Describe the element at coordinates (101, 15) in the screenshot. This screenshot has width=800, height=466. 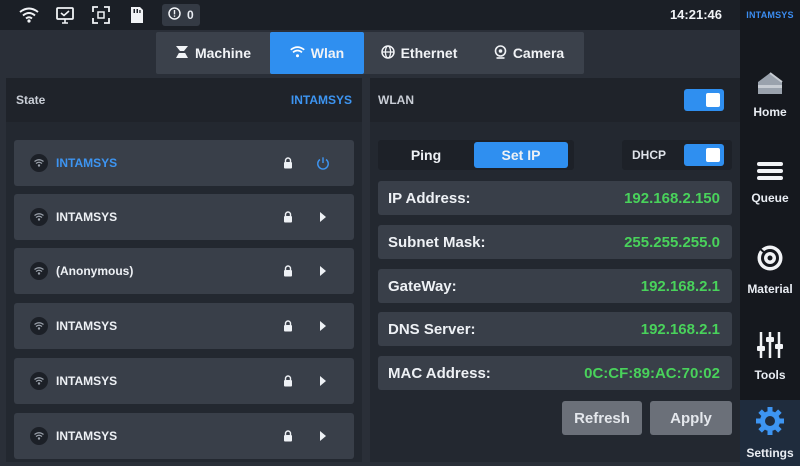
I see `expand-icon` at that location.